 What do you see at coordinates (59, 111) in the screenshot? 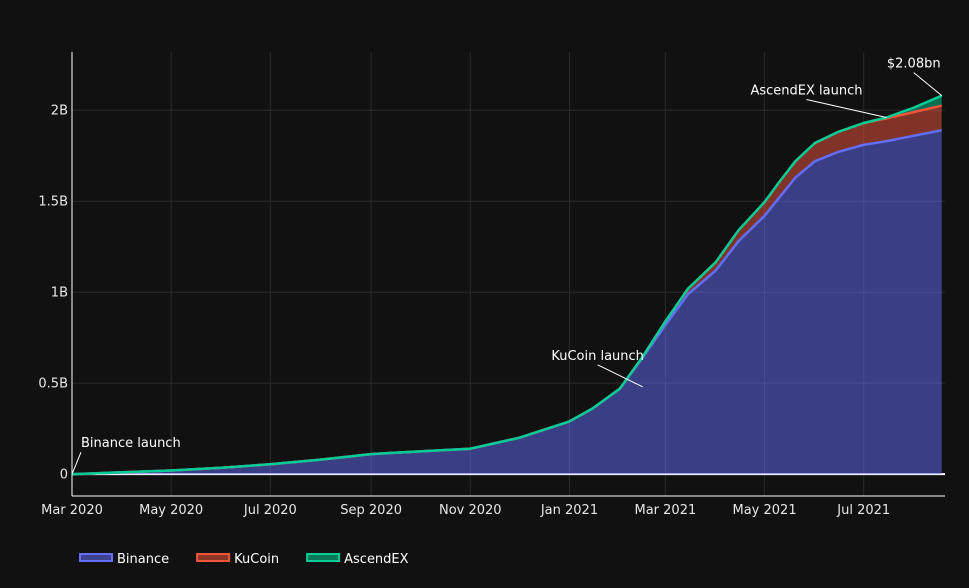
I see `y-tick-label: 2B` at bounding box center [59, 111].